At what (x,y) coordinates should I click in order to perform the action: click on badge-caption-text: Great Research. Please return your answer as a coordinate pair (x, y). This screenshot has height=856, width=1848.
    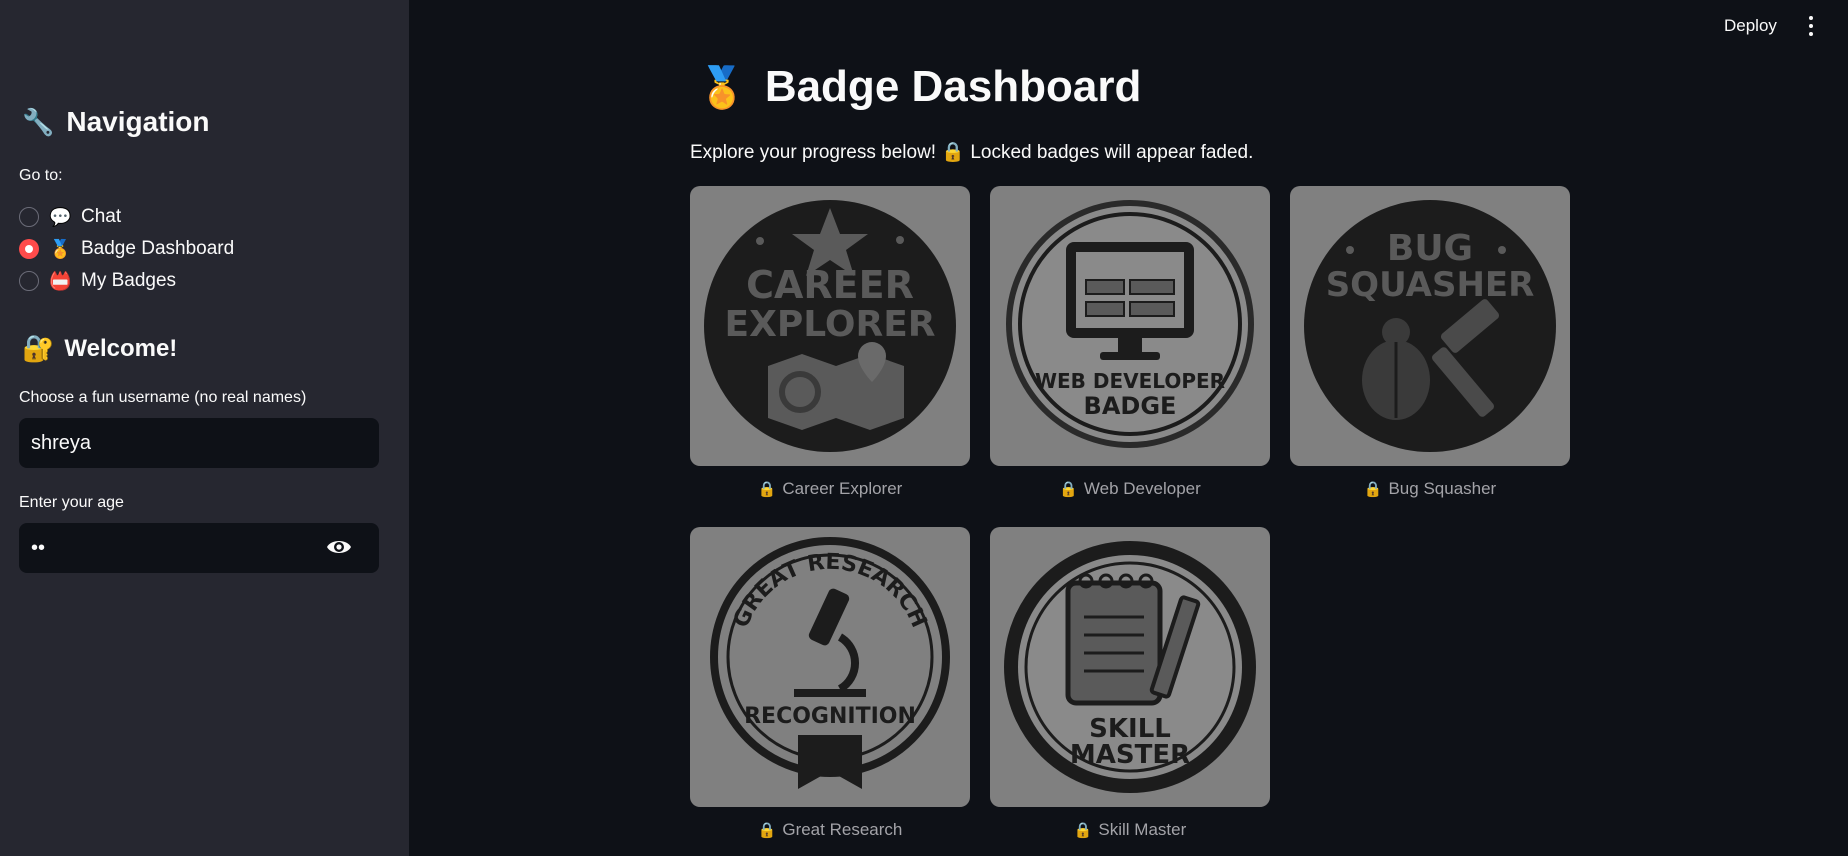
    Looking at the image, I should click on (842, 829).